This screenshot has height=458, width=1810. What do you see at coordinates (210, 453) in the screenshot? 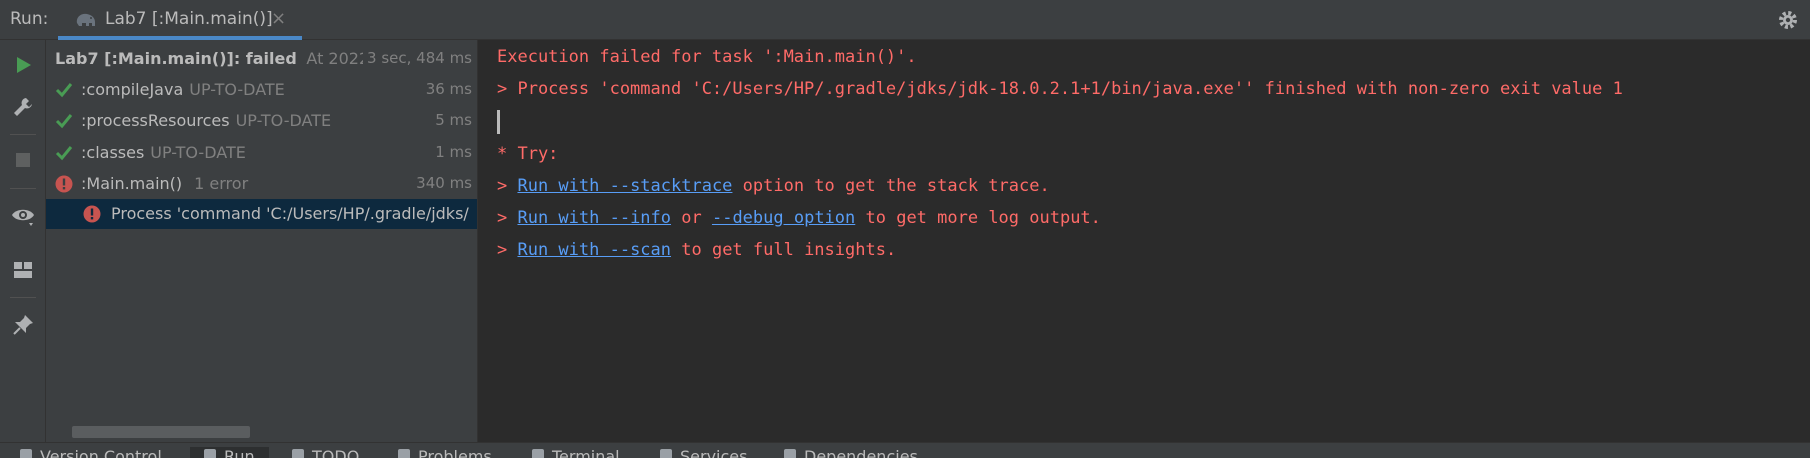
I see `run-icon` at bounding box center [210, 453].